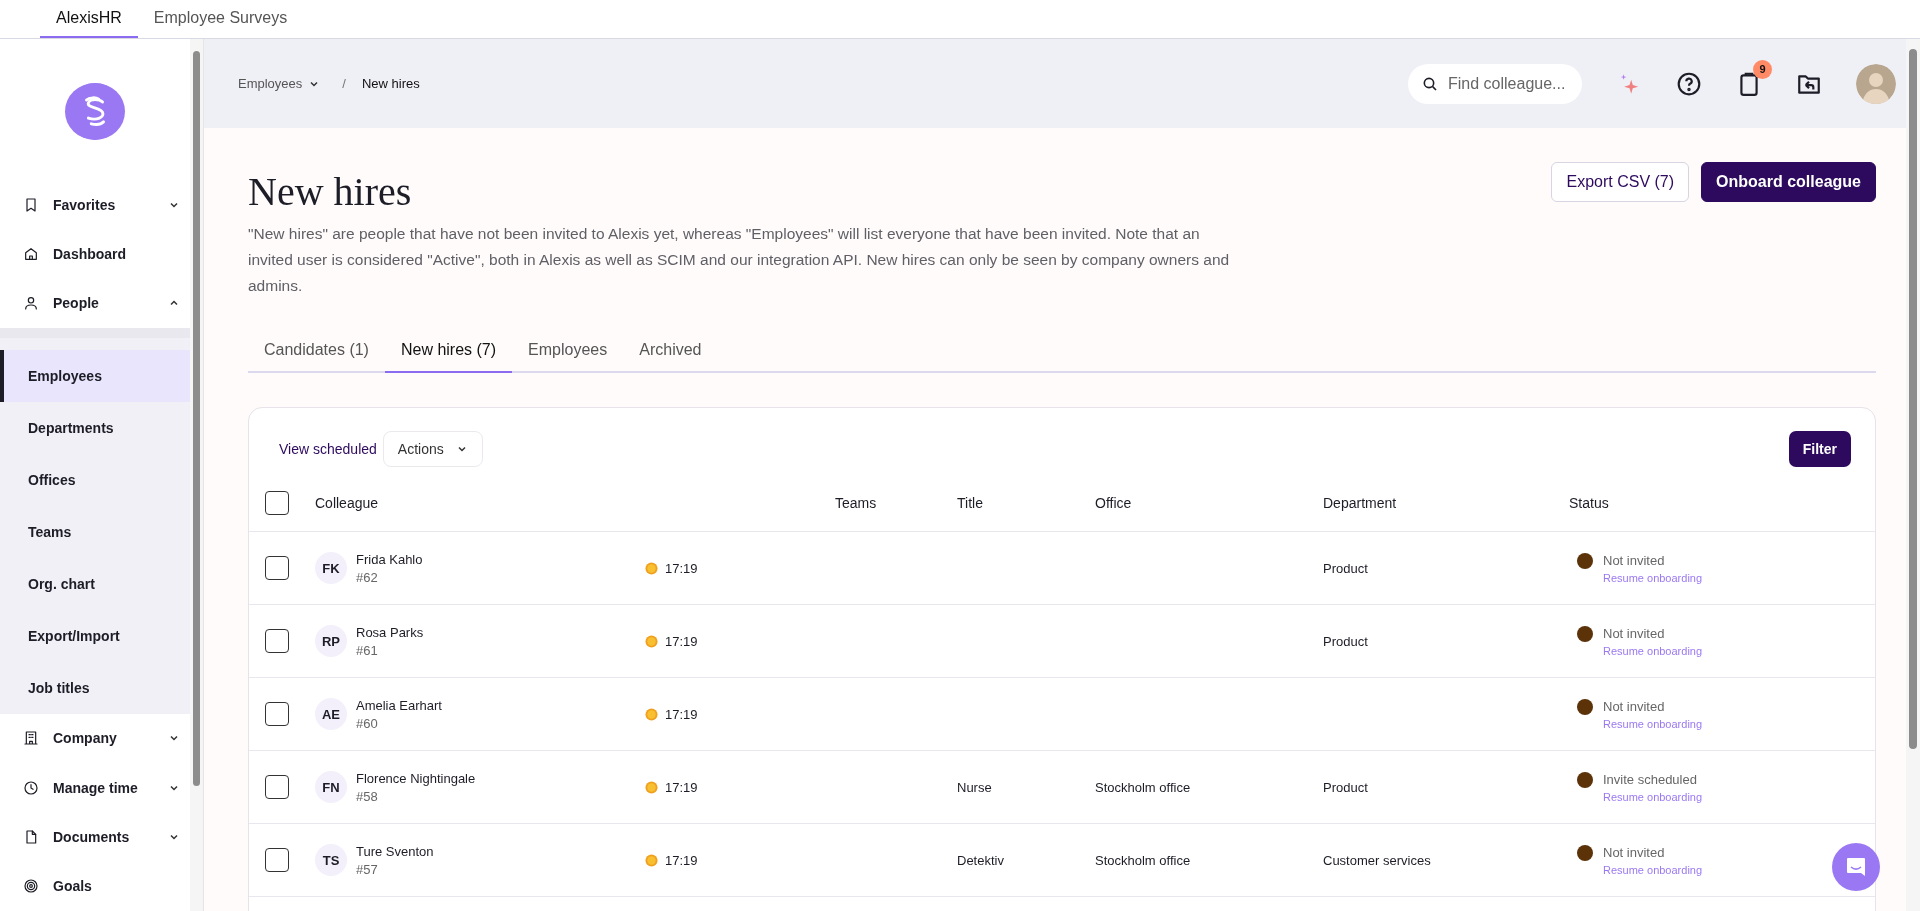 The height and width of the screenshot is (911, 1920). What do you see at coordinates (1360, 503) in the screenshot?
I see `column-header: Department` at bounding box center [1360, 503].